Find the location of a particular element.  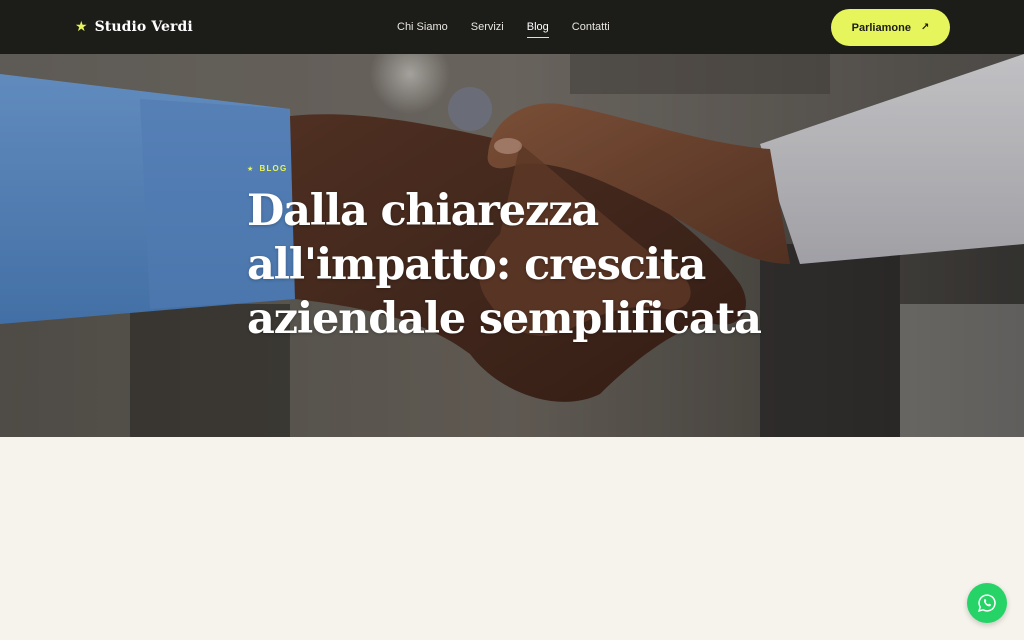

whatsapp-icon is located at coordinates (987, 603).